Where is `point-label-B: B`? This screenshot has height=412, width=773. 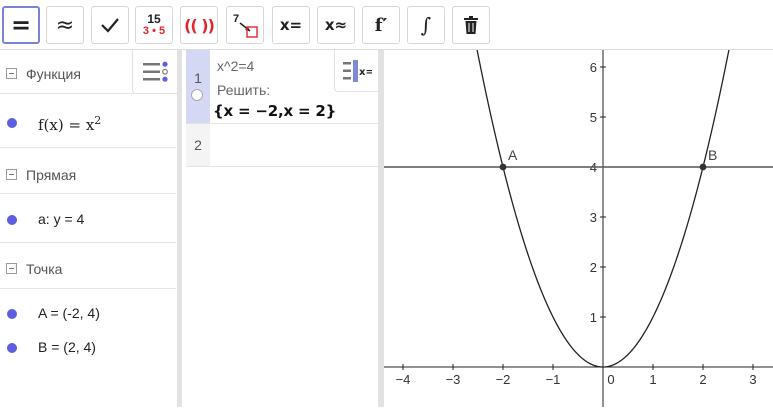 point-label-B: B is located at coordinates (712, 155).